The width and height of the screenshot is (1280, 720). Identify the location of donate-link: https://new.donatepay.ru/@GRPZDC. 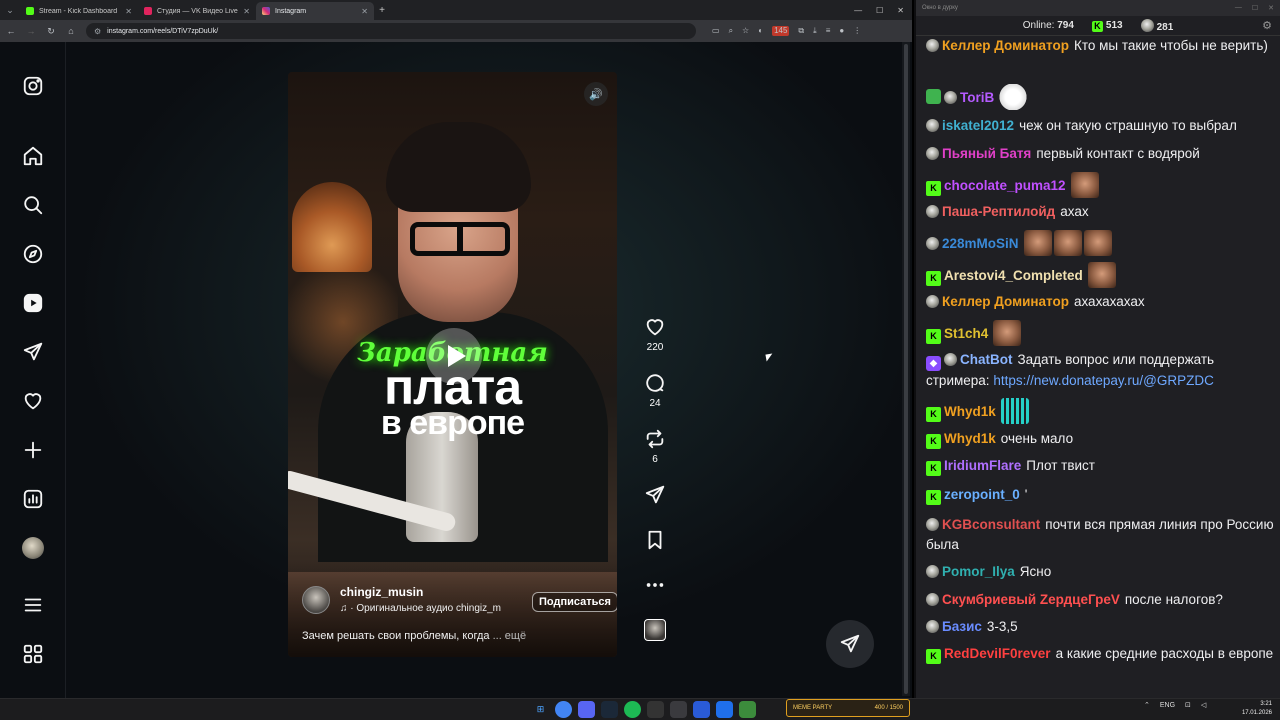
(1103, 380).